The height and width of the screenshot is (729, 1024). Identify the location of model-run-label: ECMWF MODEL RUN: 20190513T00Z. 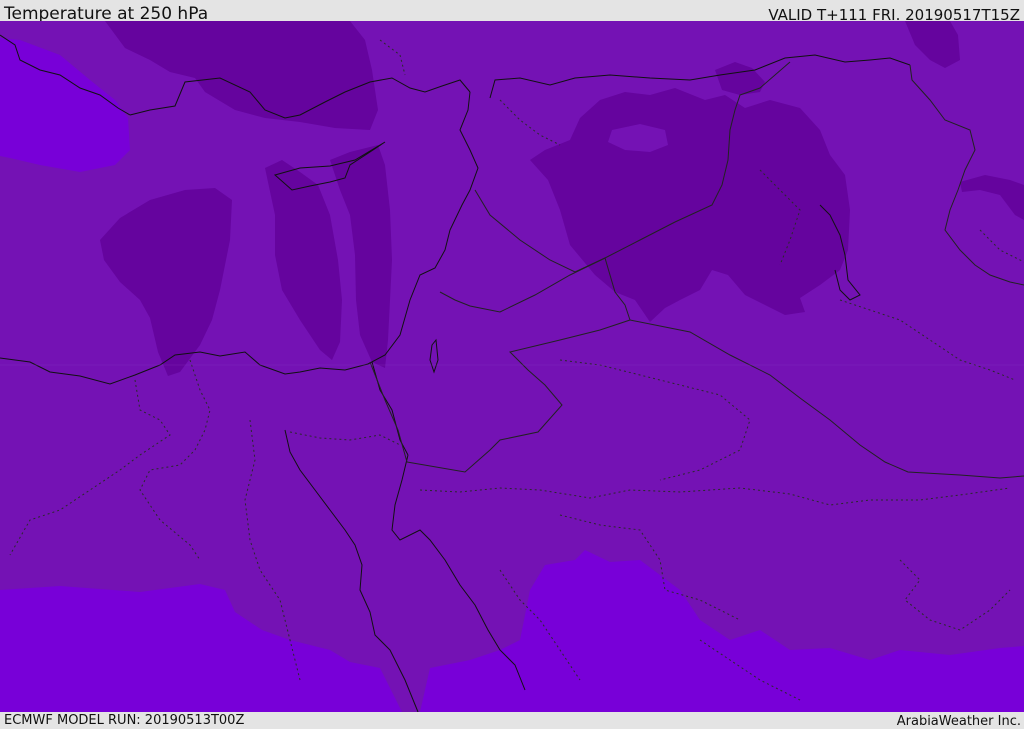
(124, 720).